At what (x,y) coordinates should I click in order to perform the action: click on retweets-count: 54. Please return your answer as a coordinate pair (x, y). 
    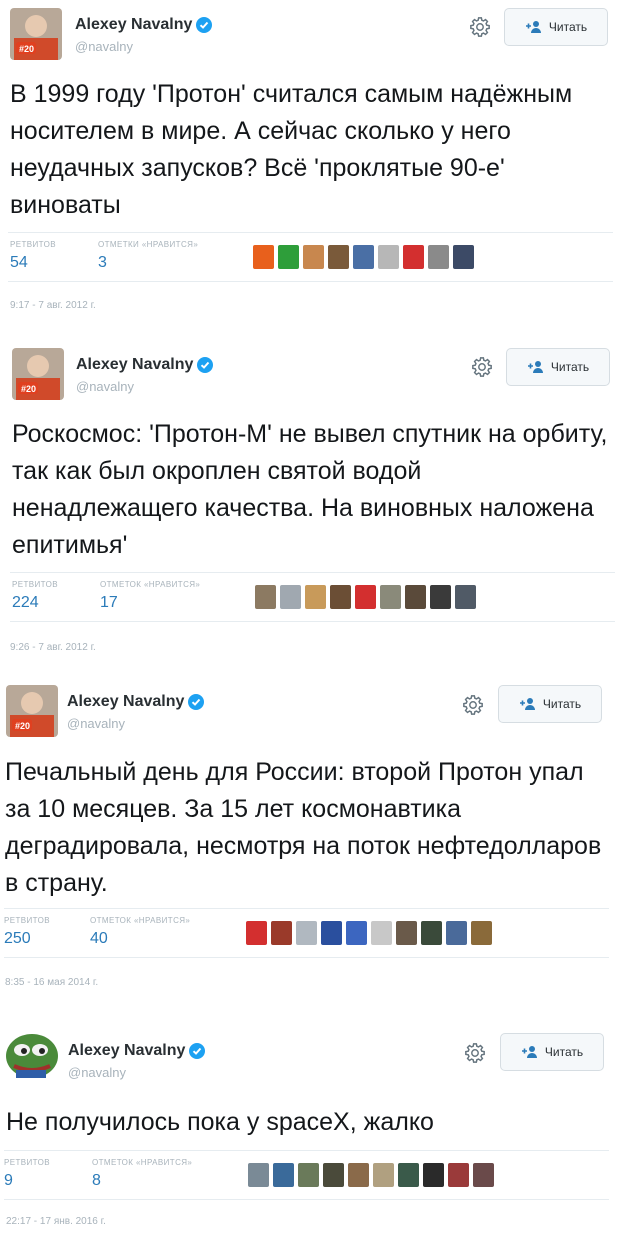
    Looking at the image, I should click on (19, 263).